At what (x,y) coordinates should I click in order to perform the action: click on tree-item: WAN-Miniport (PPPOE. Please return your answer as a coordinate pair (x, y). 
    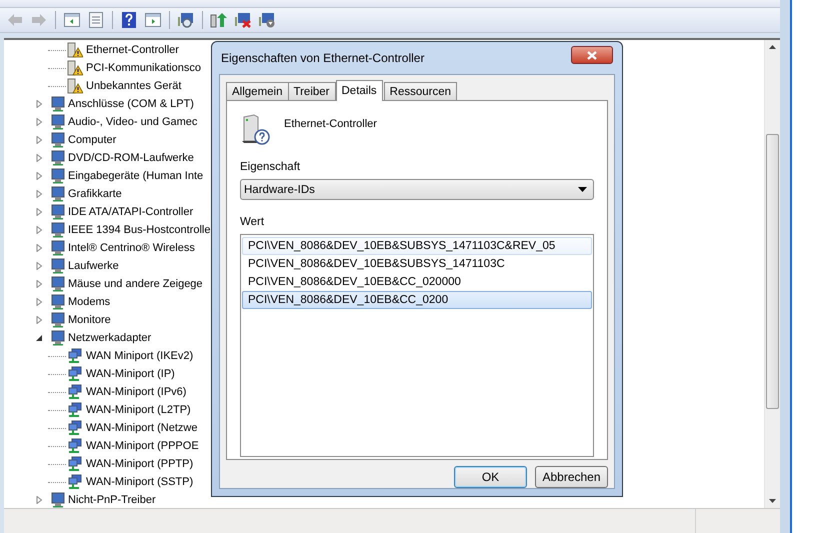
    Looking at the image, I should click on (142, 446).